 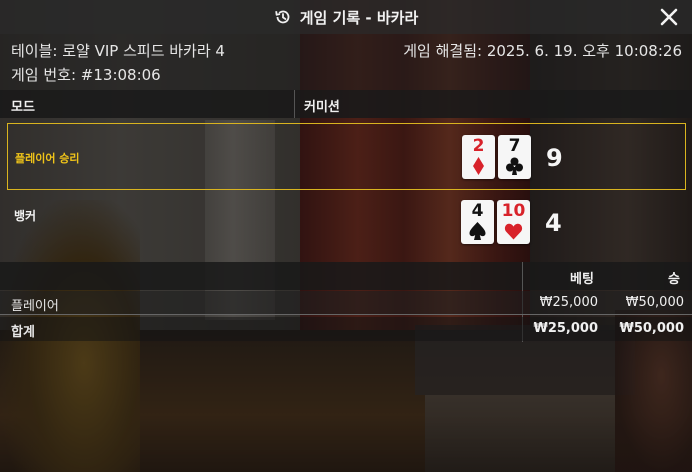 I want to click on total-bet-amount: ₩25,000, so click(x=565, y=328).